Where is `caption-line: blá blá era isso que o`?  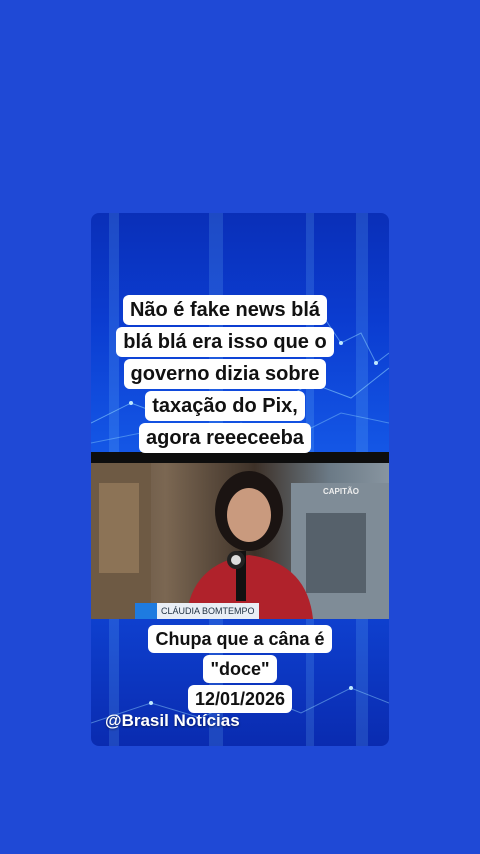
caption-line: blá blá era isso que o is located at coordinates (225, 342).